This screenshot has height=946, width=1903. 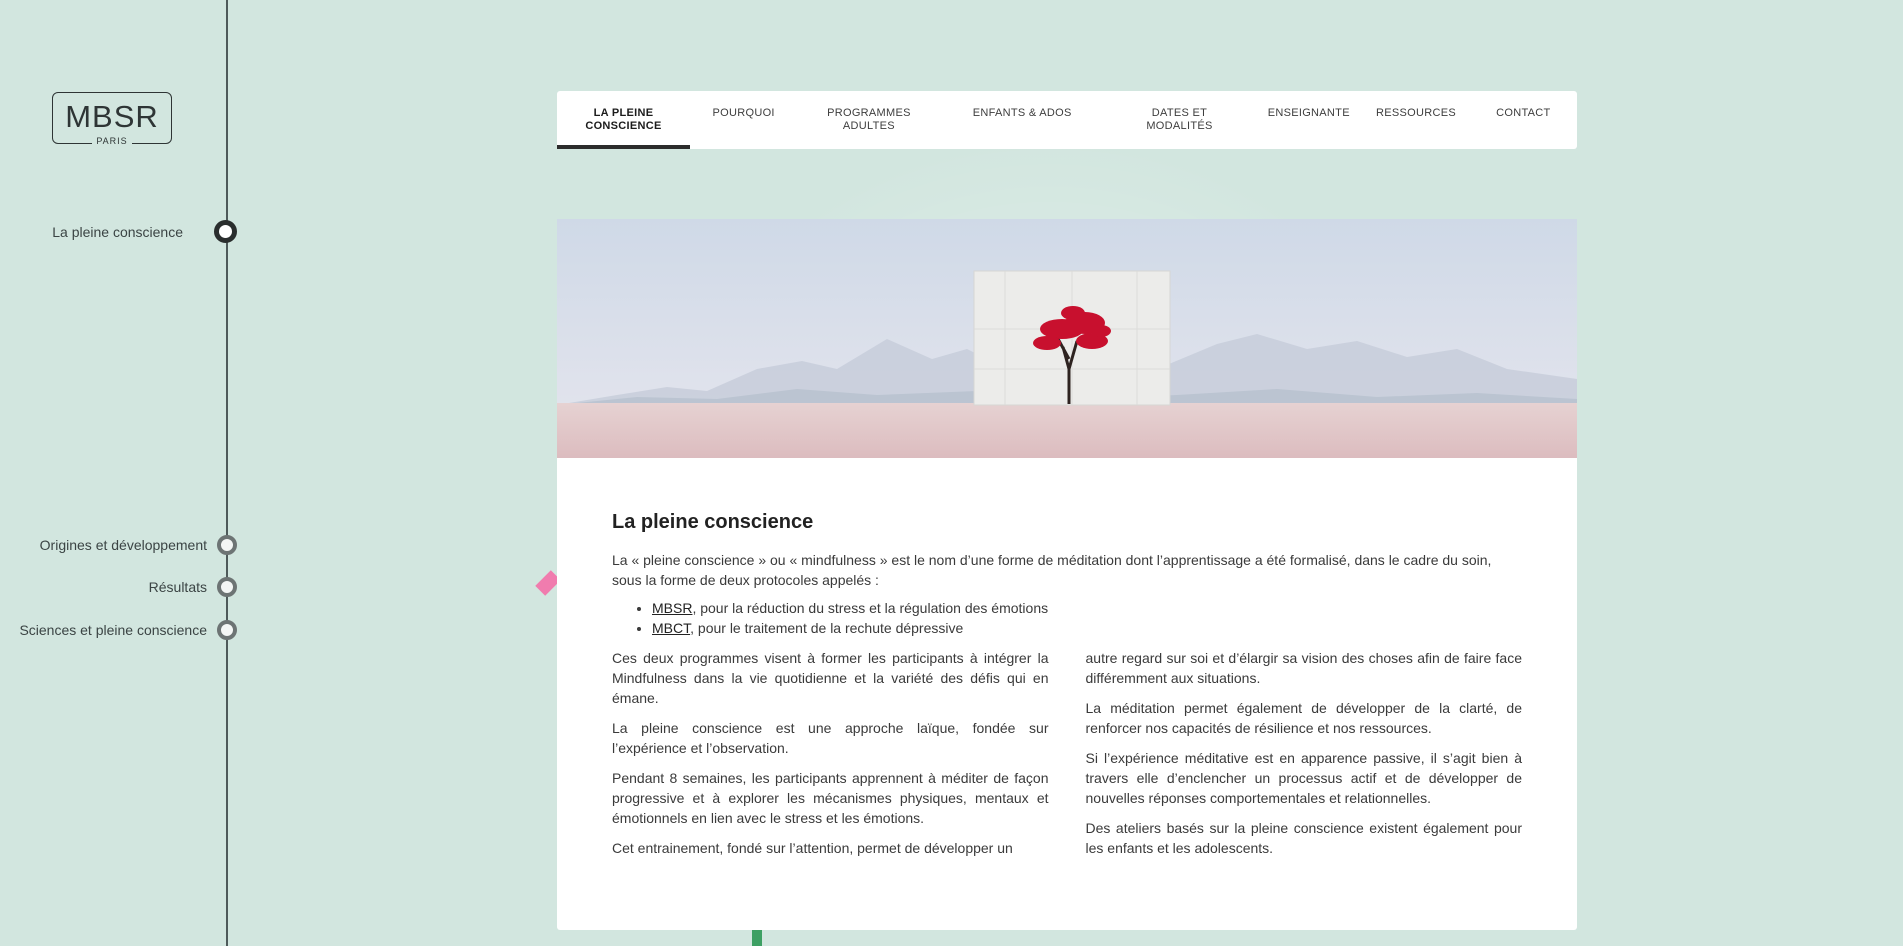 I want to click on sidebar-item-label: Origines et développement, so click(x=123, y=545).